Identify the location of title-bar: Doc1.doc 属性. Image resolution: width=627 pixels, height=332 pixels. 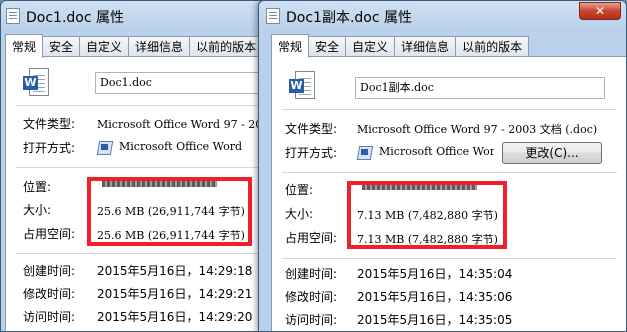
(134, 16).